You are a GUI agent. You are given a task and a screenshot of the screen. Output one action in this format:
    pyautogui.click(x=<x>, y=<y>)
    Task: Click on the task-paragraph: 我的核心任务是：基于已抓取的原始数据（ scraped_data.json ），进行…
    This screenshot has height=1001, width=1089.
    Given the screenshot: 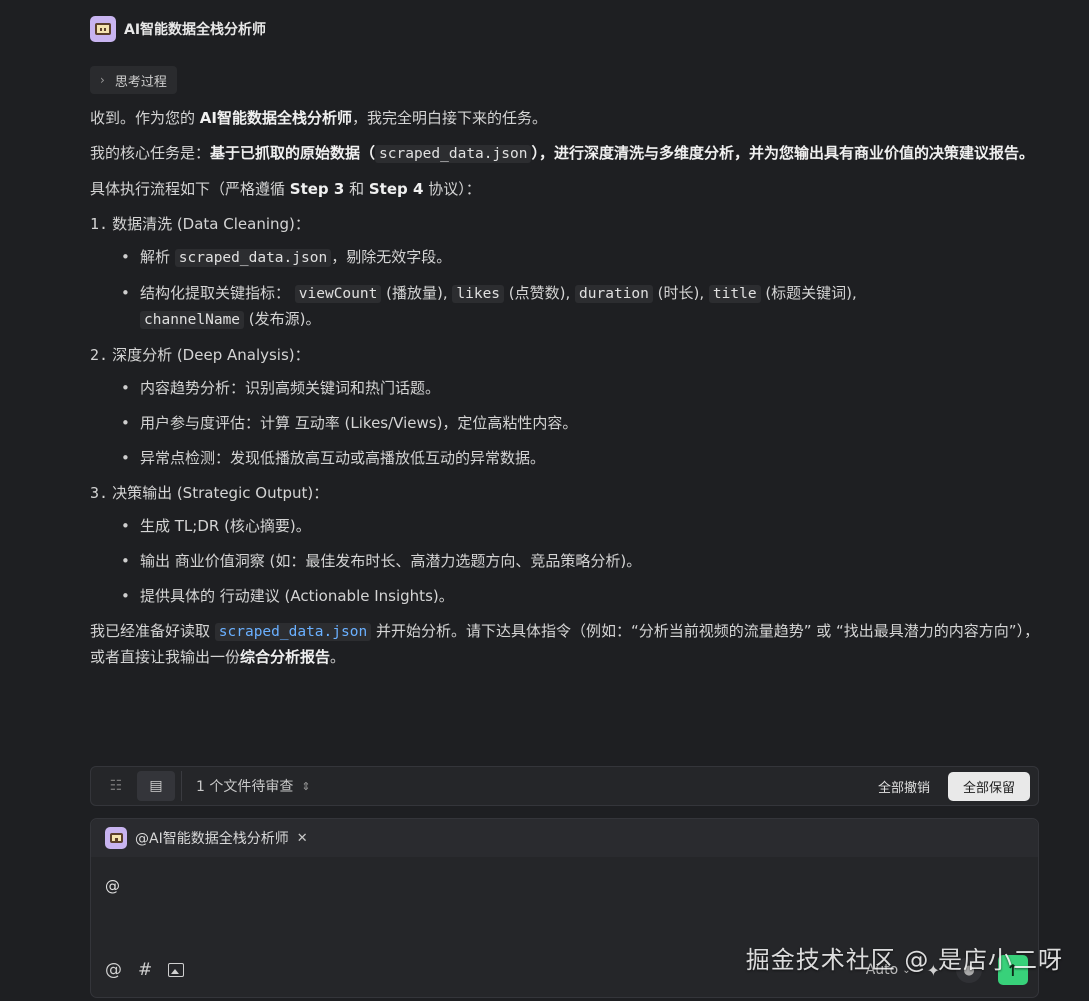 What is the action you would take?
    pyautogui.click(x=562, y=153)
    